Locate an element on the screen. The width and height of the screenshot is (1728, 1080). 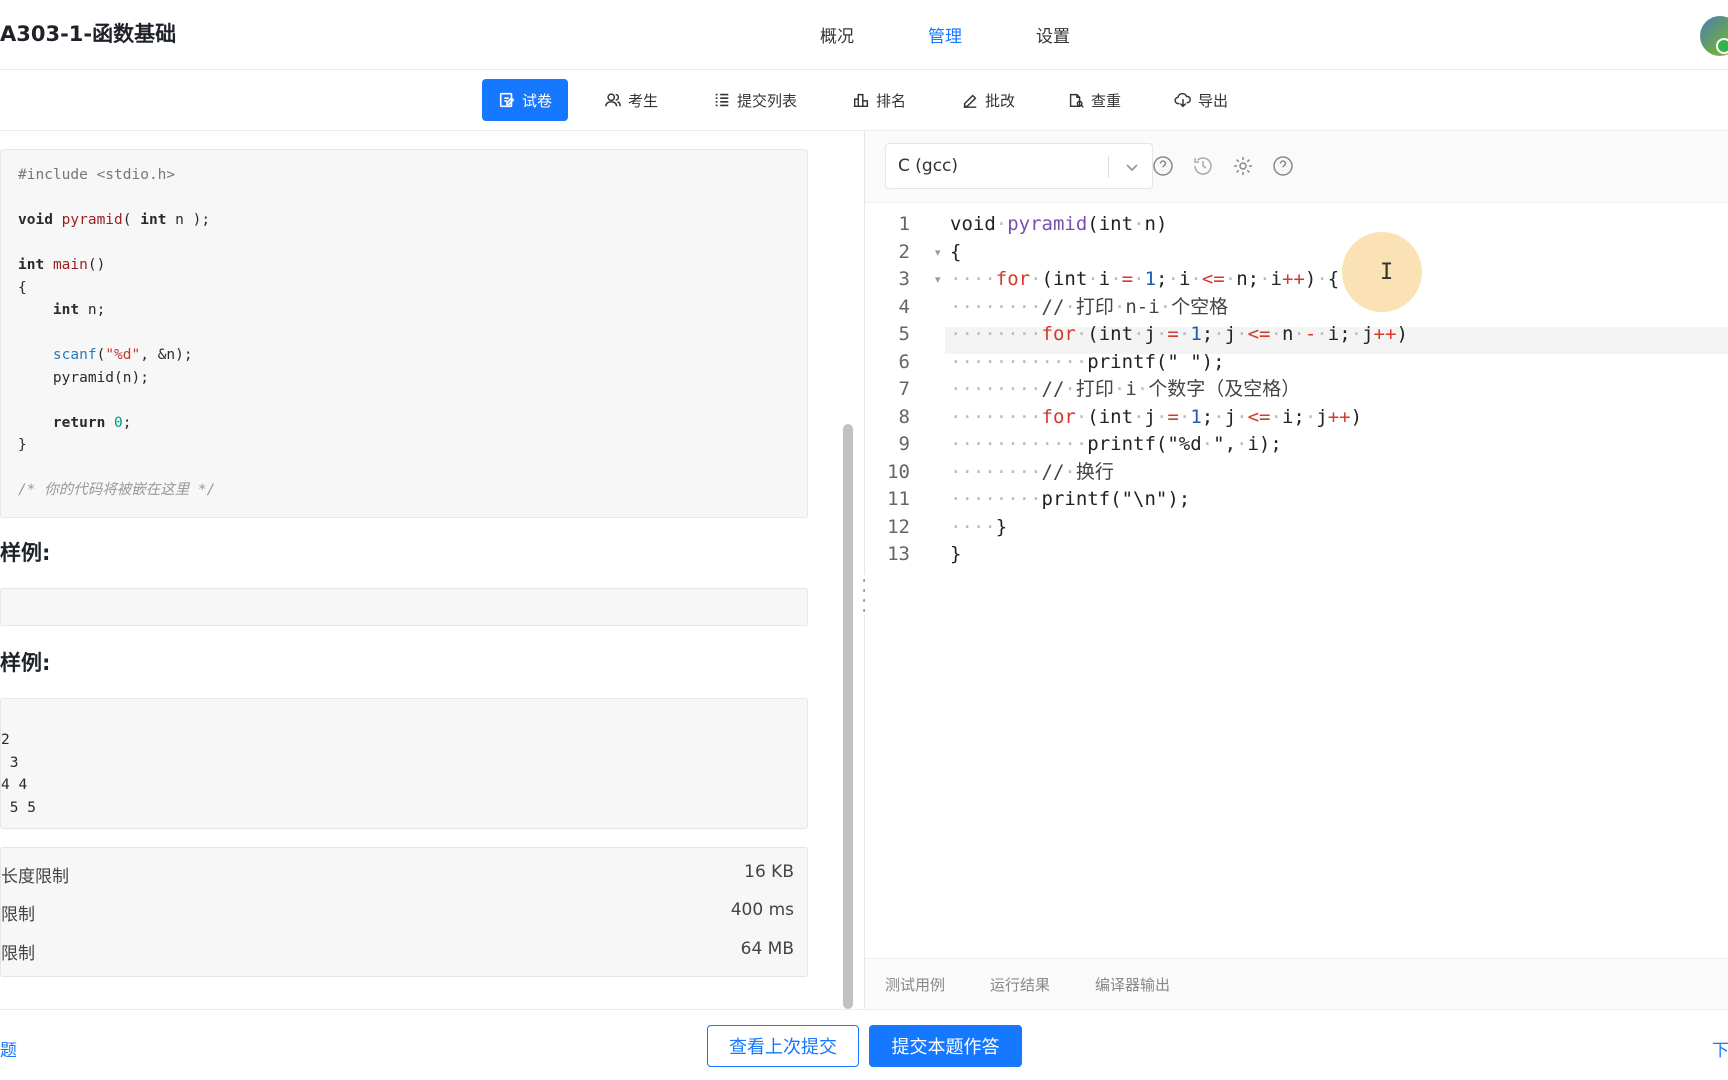
nav-manage: 管理 is located at coordinates (945, 34).